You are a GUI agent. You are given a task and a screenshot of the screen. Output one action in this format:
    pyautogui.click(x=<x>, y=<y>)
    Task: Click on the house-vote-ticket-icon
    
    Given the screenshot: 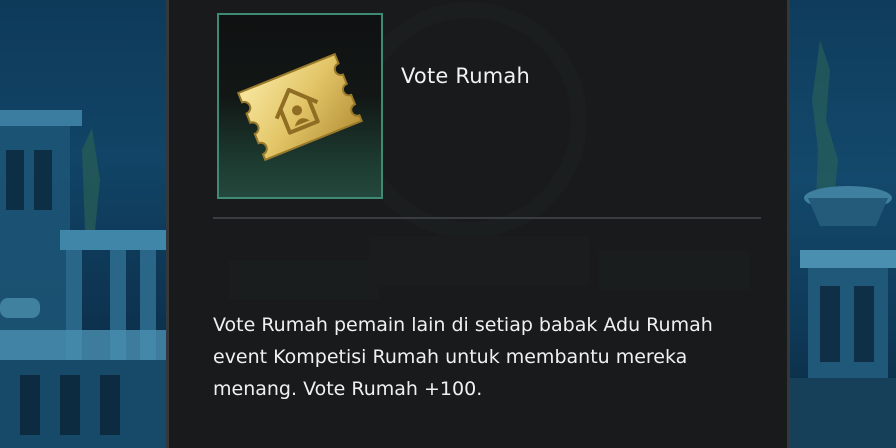 What is the action you would take?
    pyautogui.click(x=300, y=107)
    